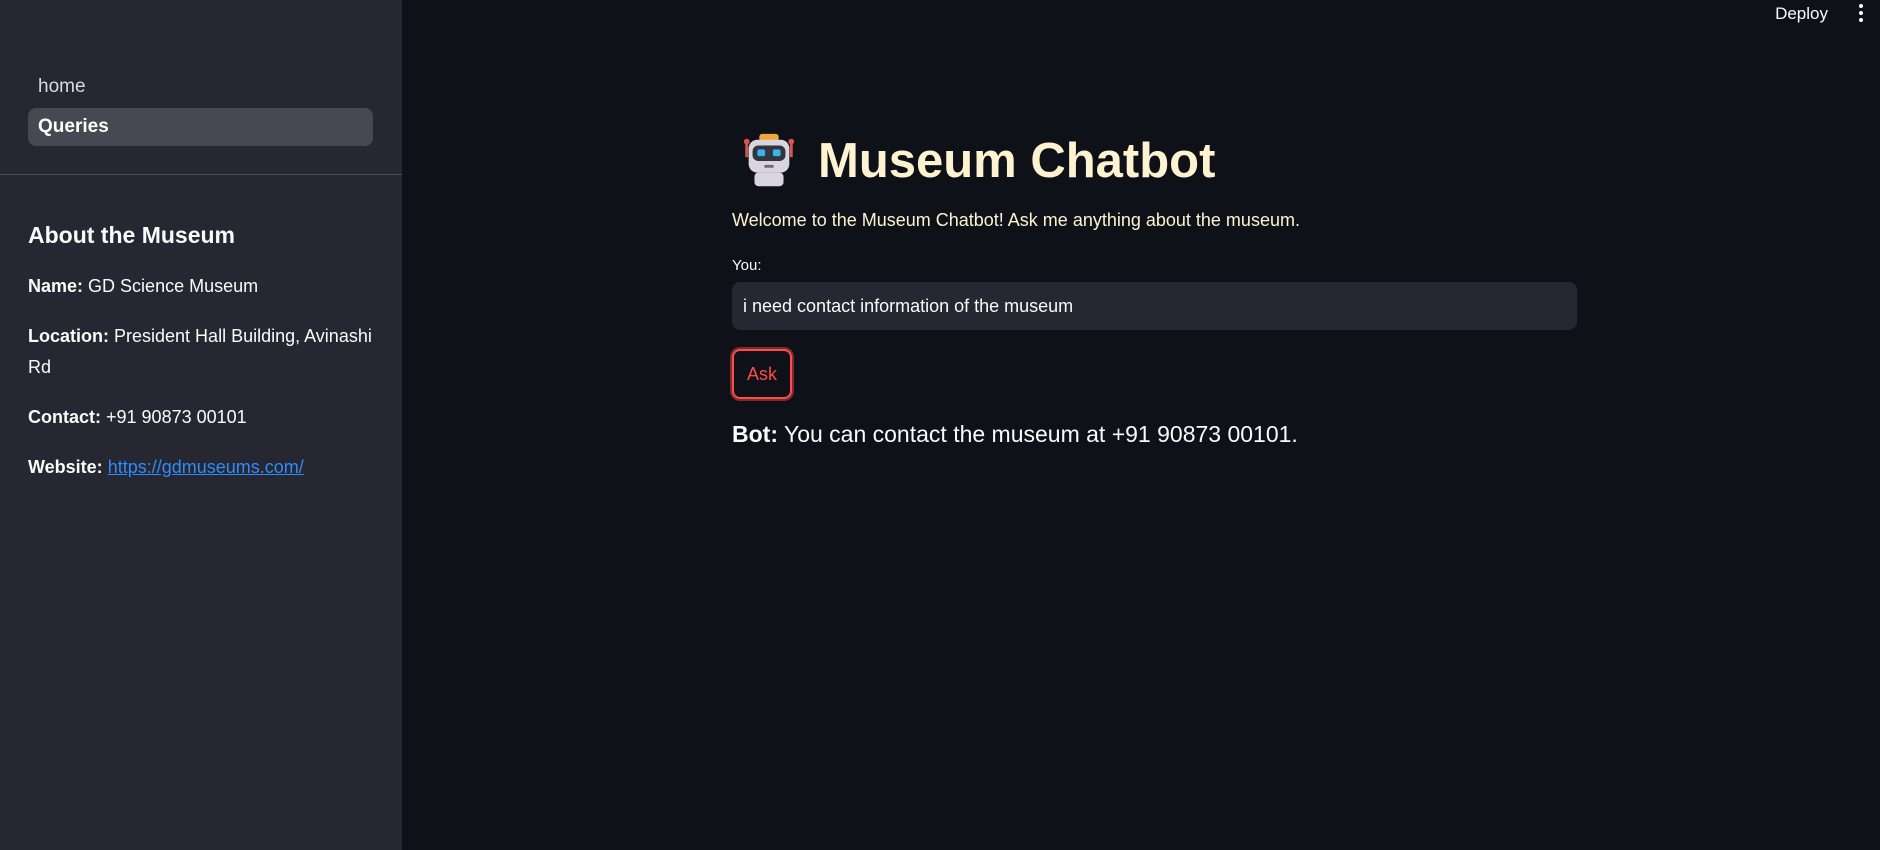  What do you see at coordinates (200, 127) in the screenshot?
I see `sidebar-item-queries: Queries` at bounding box center [200, 127].